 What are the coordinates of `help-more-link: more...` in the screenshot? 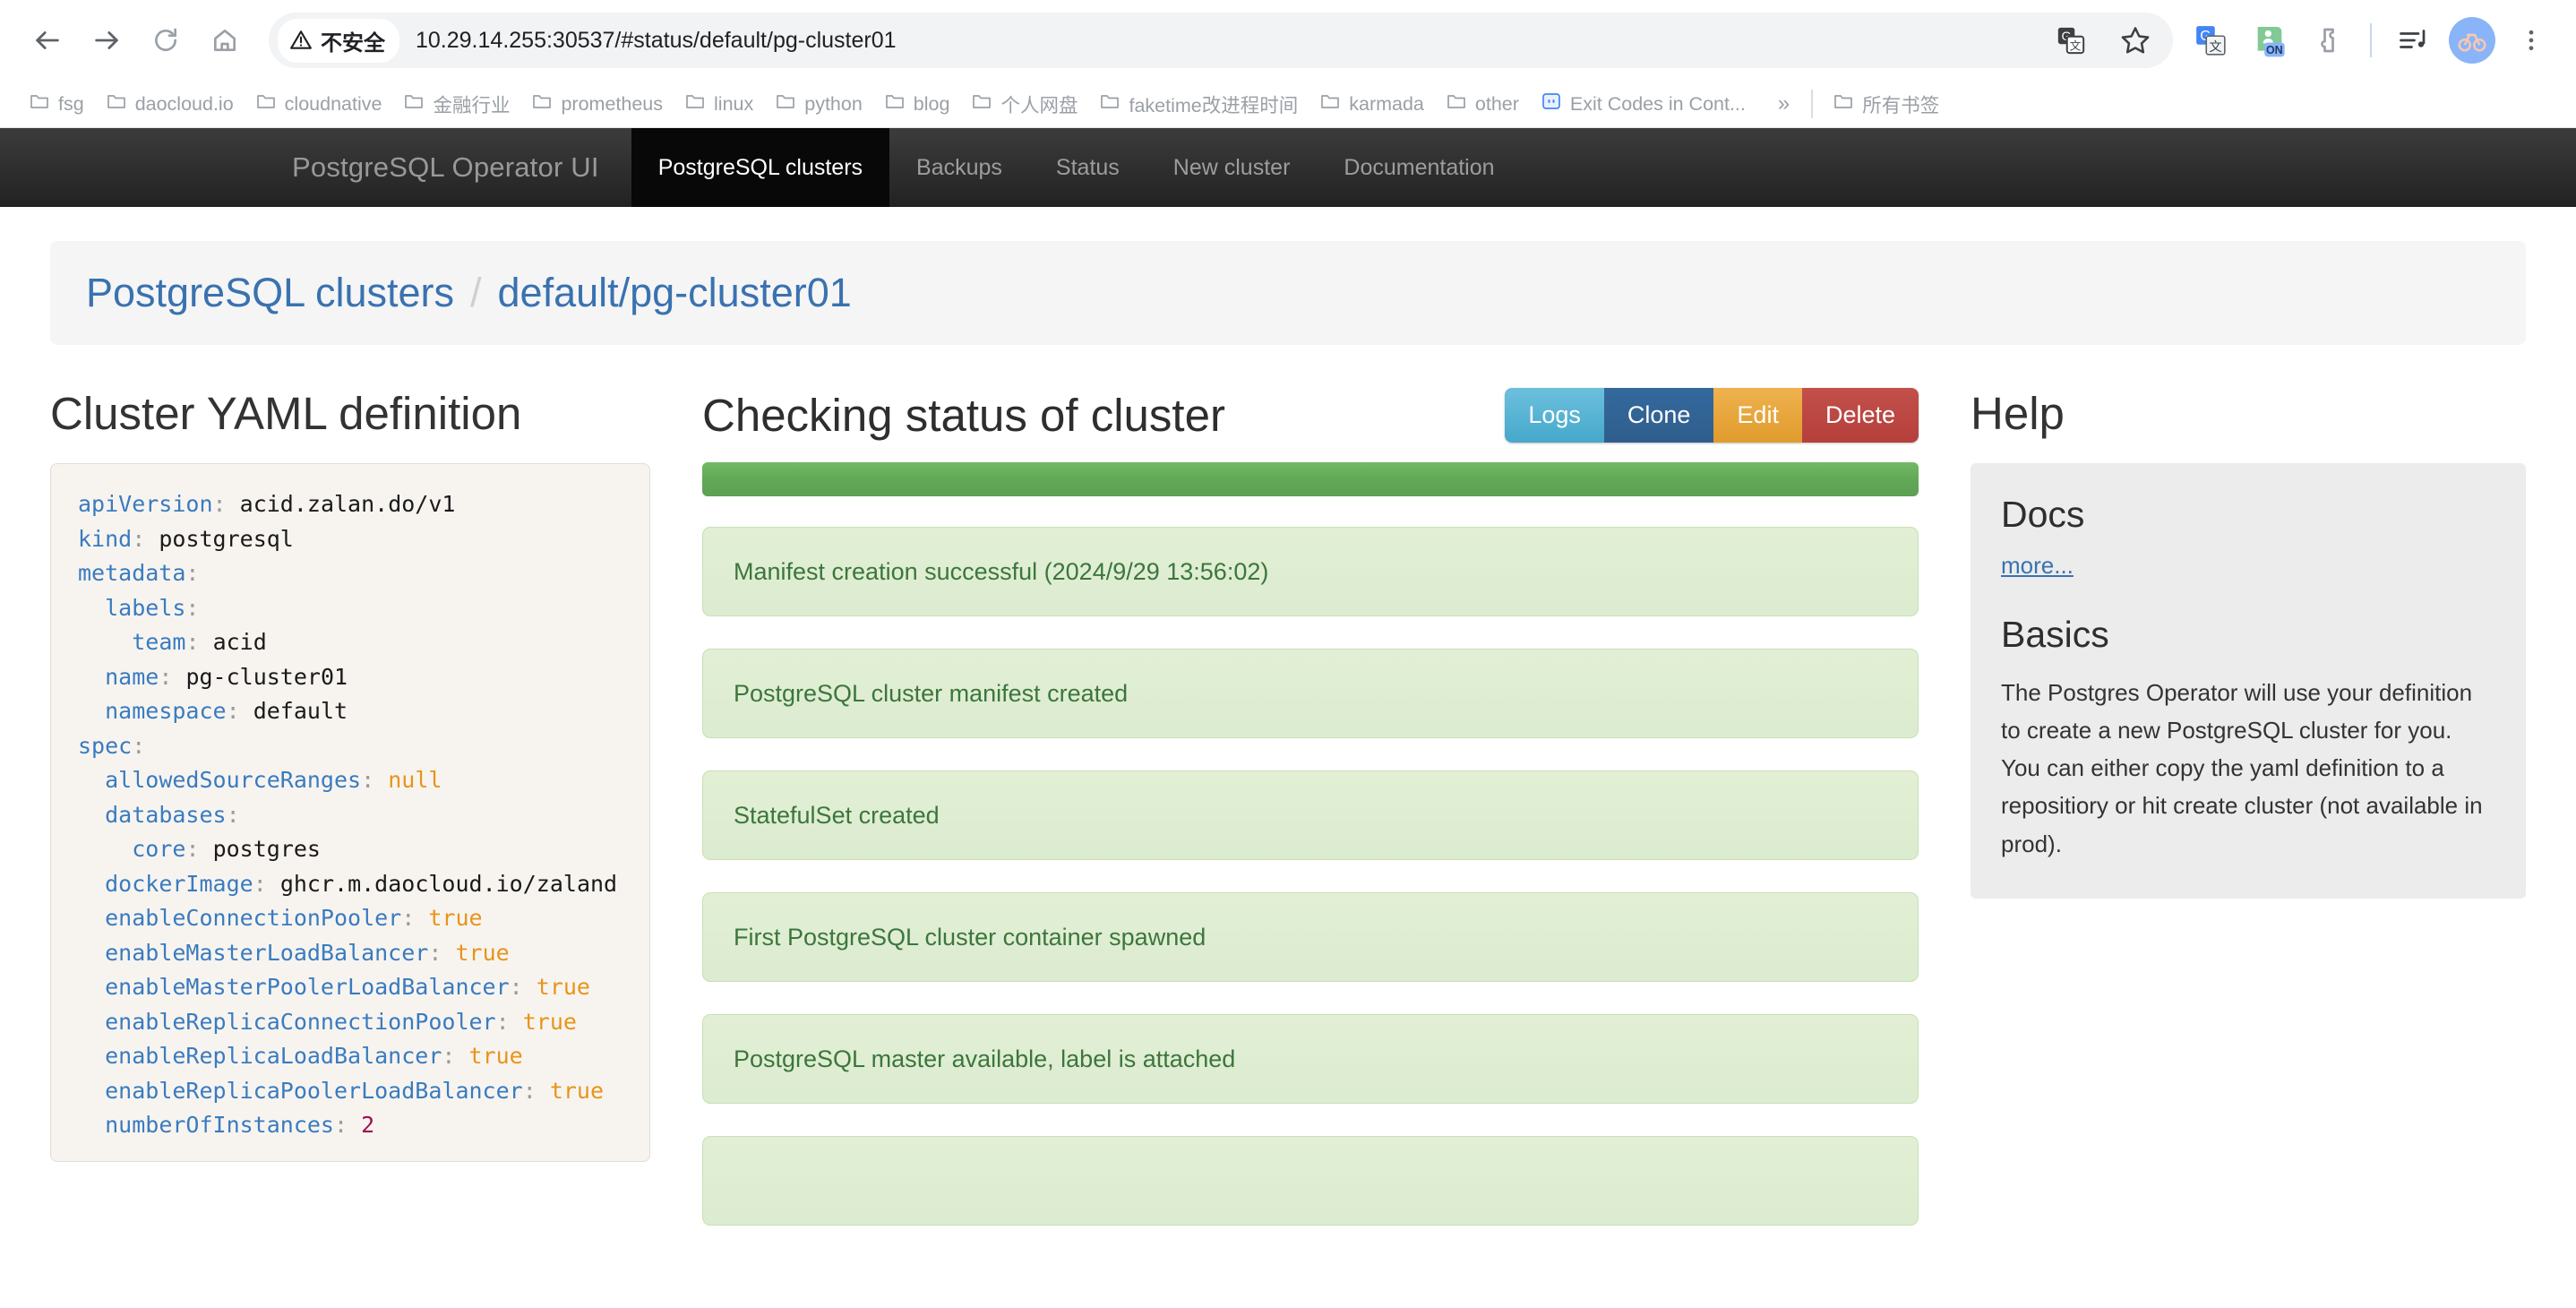 It's located at (2037, 566).